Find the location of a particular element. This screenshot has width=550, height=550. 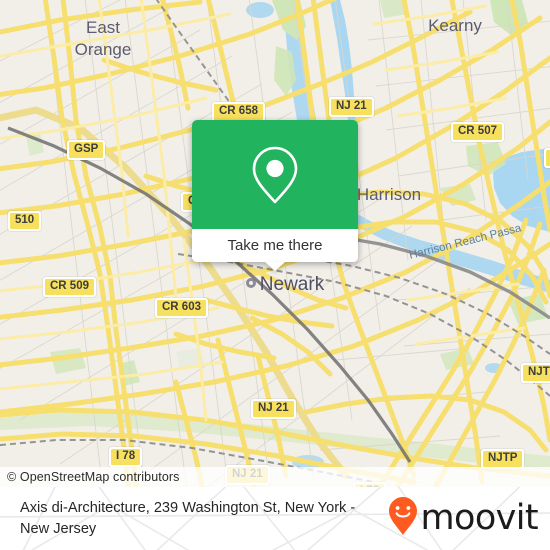

road-shield-label: GSP is located at coordinates (86, 149).